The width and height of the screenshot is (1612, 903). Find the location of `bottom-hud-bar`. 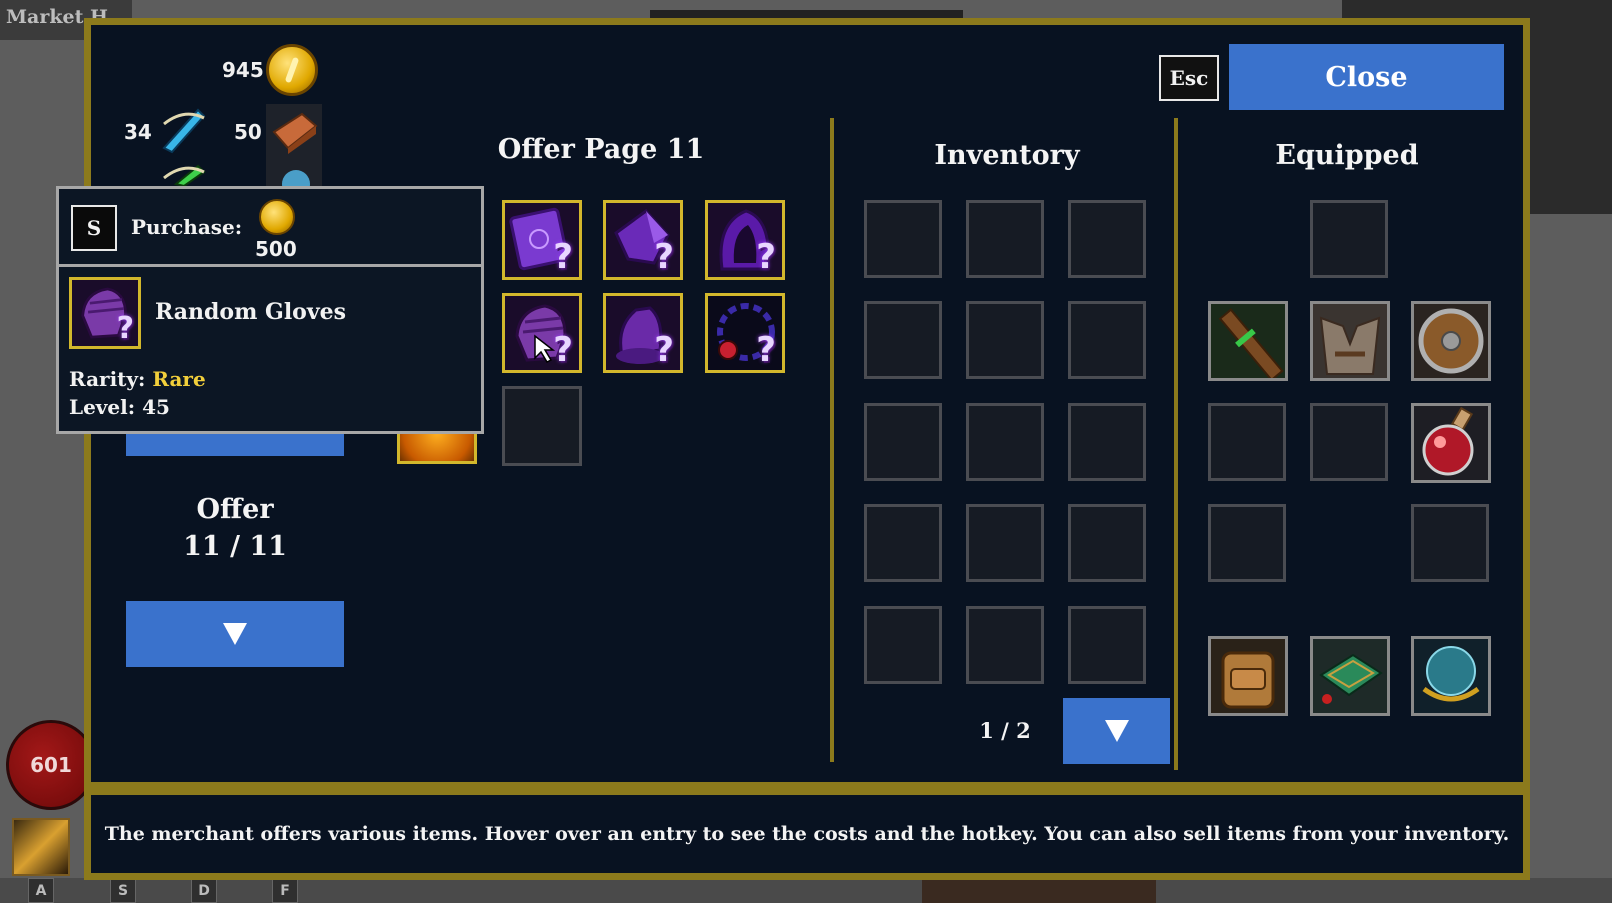

bottom-hud-bar is located at coordinates (806, 890).